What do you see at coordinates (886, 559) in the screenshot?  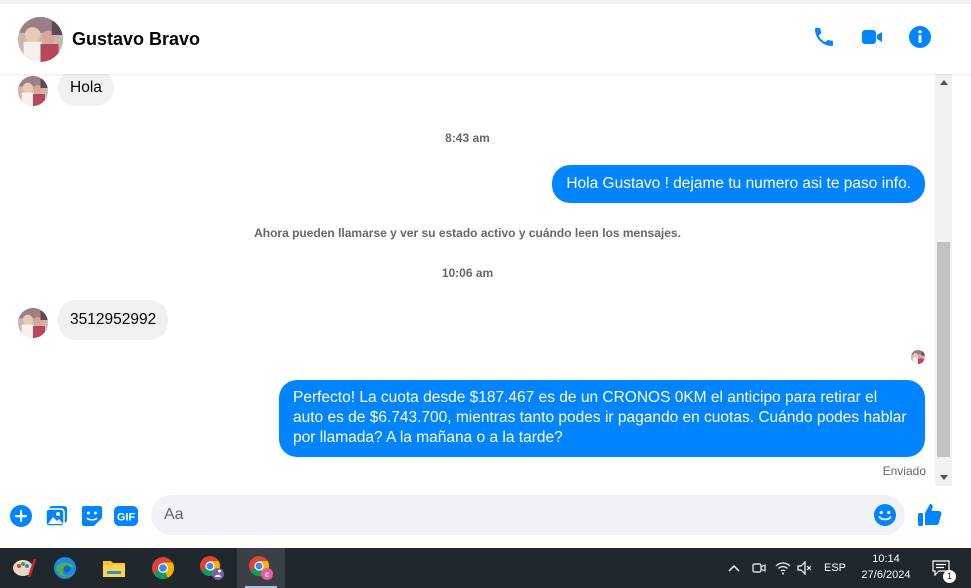 I see `clock-time: 10:14` at bounding box center [886, 559].